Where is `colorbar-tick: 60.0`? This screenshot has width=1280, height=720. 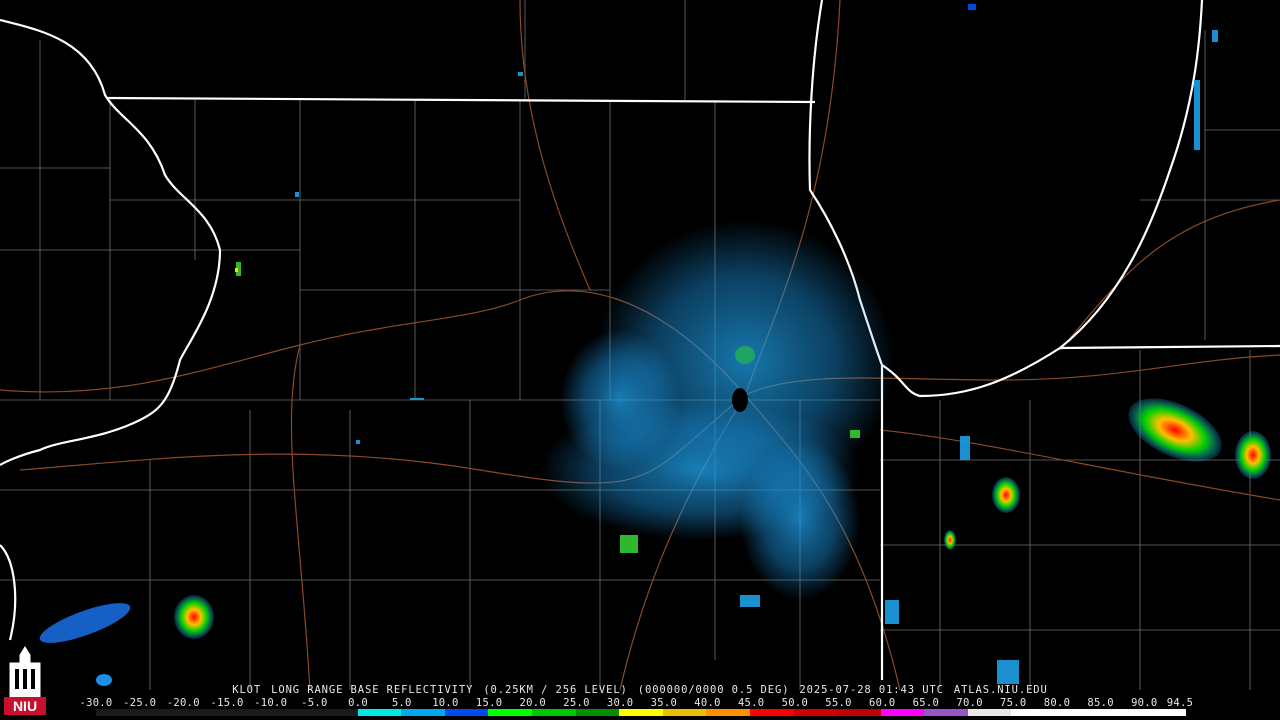
colorbar-tick: 60.0 is located at coordinates (882, 703).